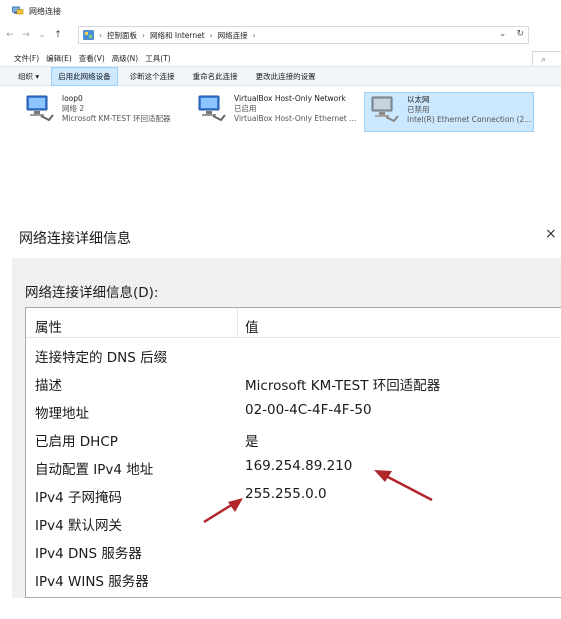  Describe the element at coordinates (293, 438) in the screenshot. I see `table-row: 已启用 DHCP 是` at that location.